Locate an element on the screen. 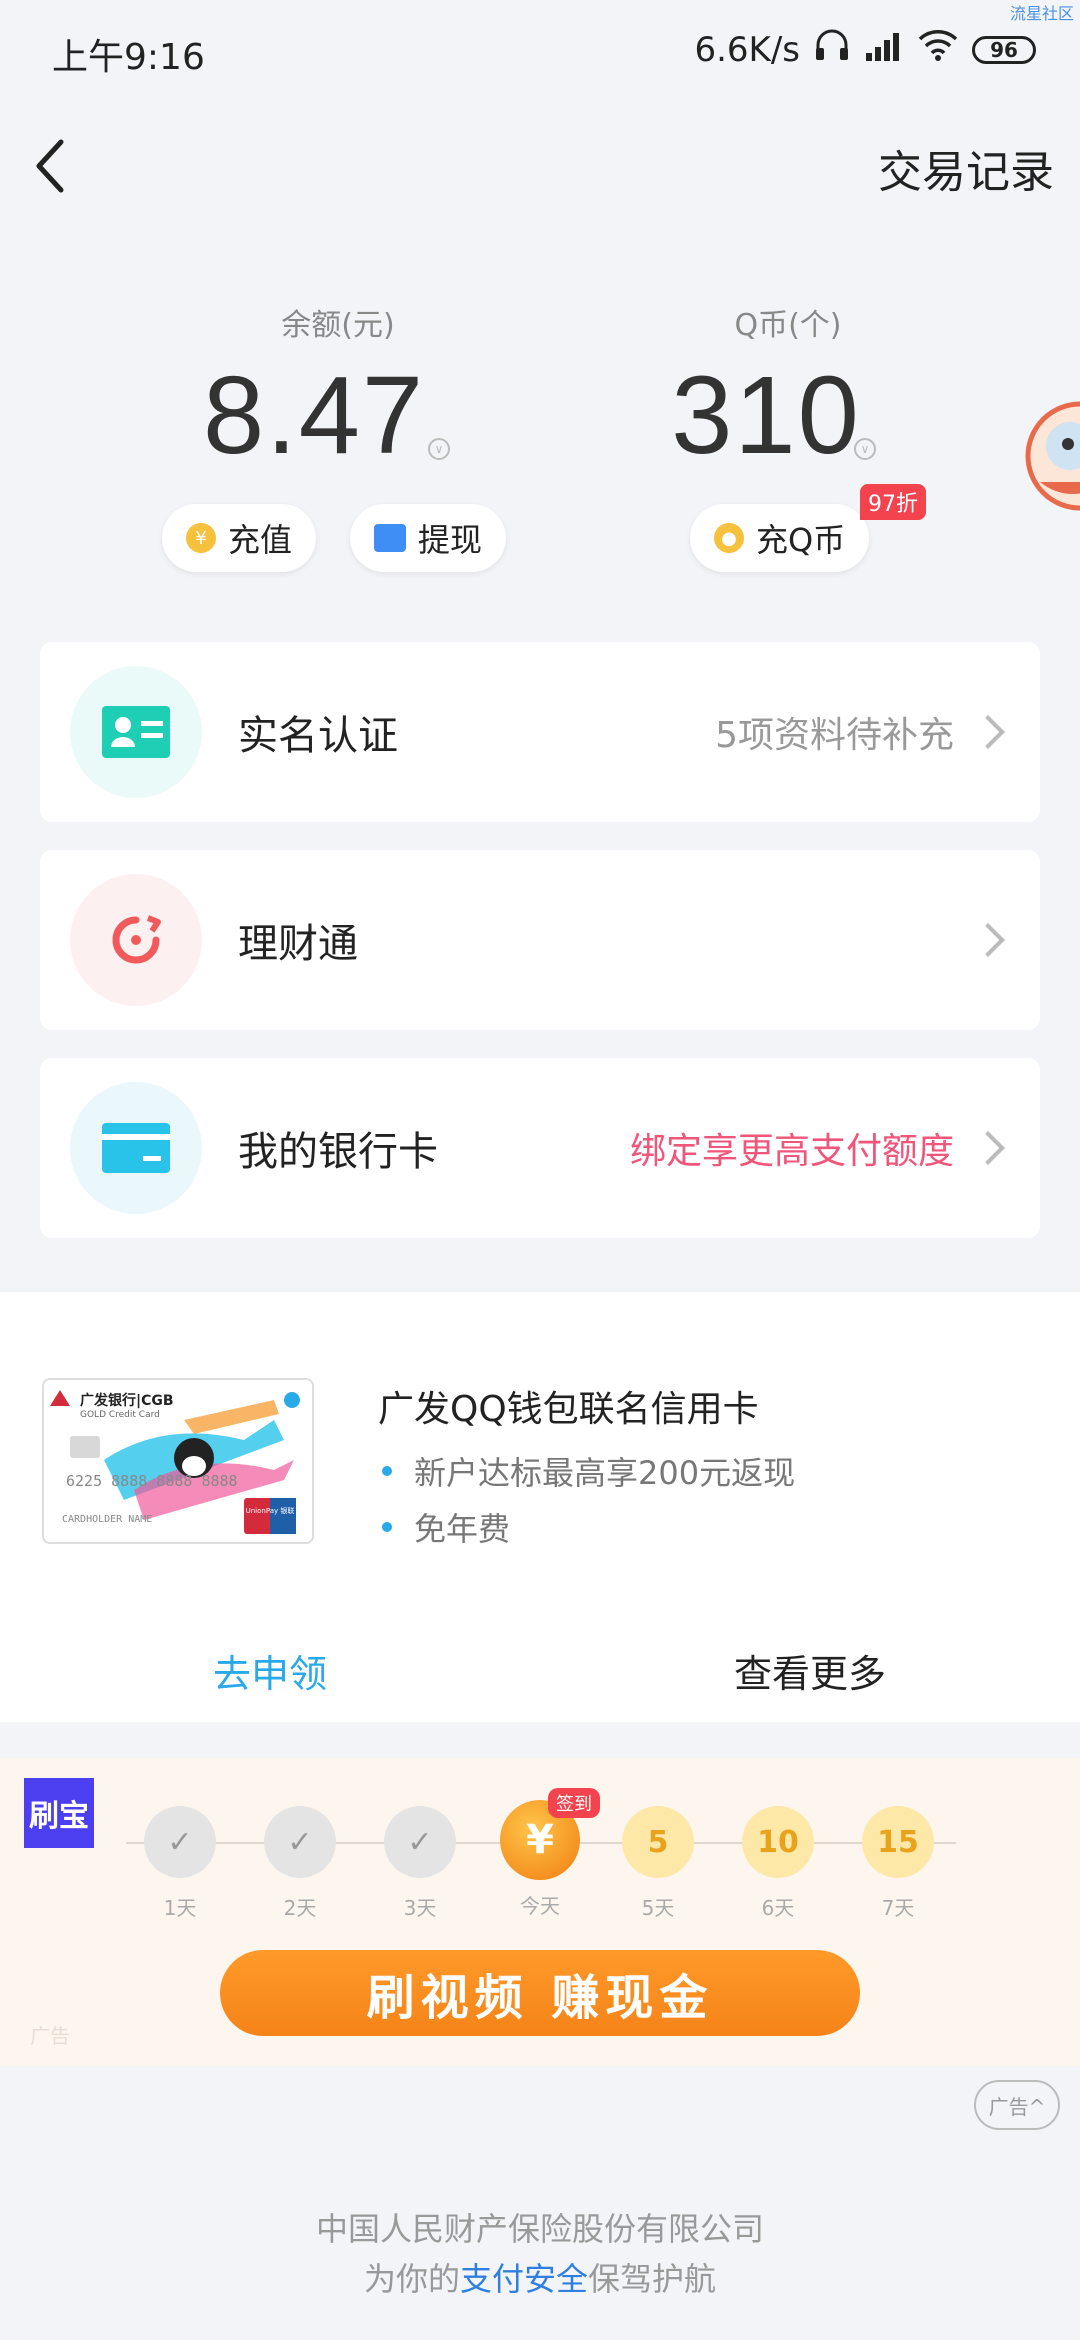 Image resolution: width=1080 pixels, height=2340 pixels. discount-badge: 97折 is located at coordinates (893, 502).